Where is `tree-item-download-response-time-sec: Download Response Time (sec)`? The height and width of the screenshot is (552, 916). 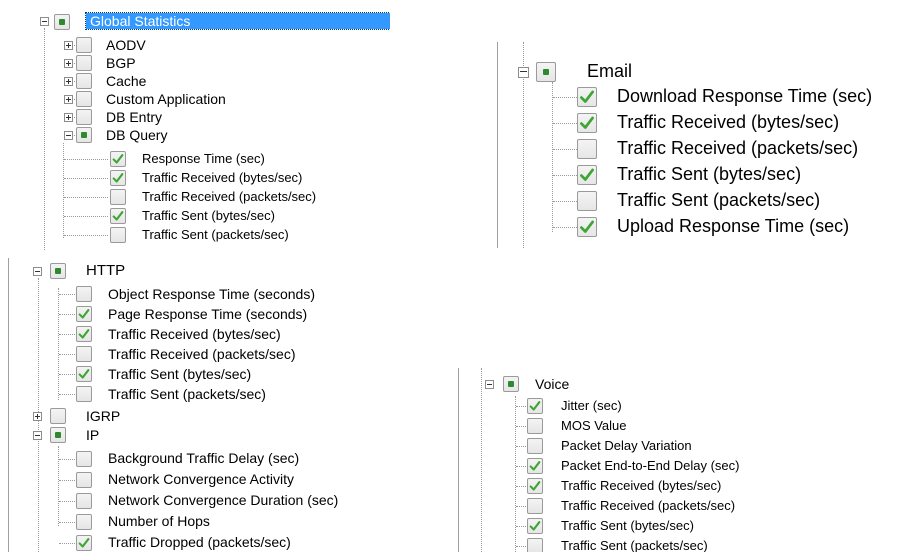 tree-item-download-response-time-sec: Download Response Time (sec) is located at coordinates (704, 97).